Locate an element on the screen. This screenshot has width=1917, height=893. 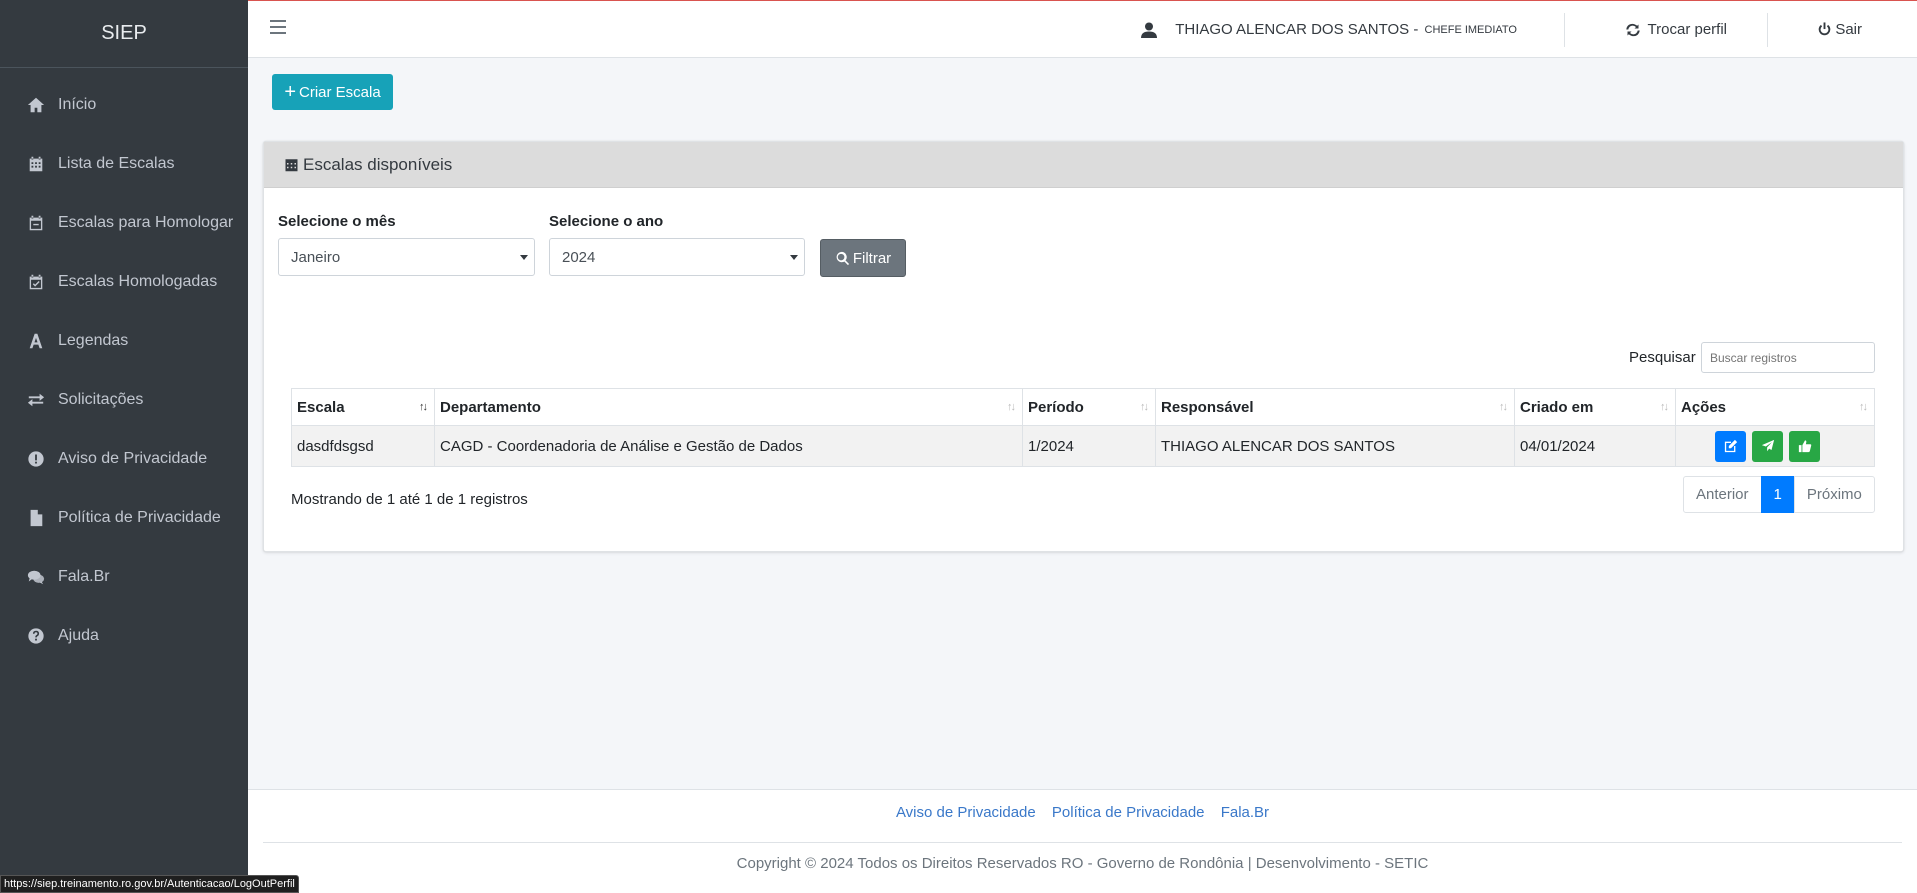
sidebar-item-escalas-homologar: Escalas para Homologar is located at coordinates (124, 222).